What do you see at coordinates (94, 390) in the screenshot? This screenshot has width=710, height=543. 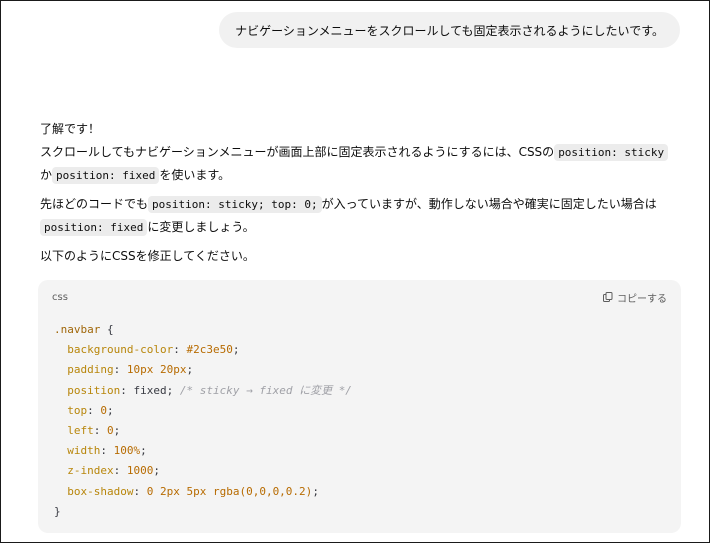 I see `code-property: position` at bounding box center [94, 390].